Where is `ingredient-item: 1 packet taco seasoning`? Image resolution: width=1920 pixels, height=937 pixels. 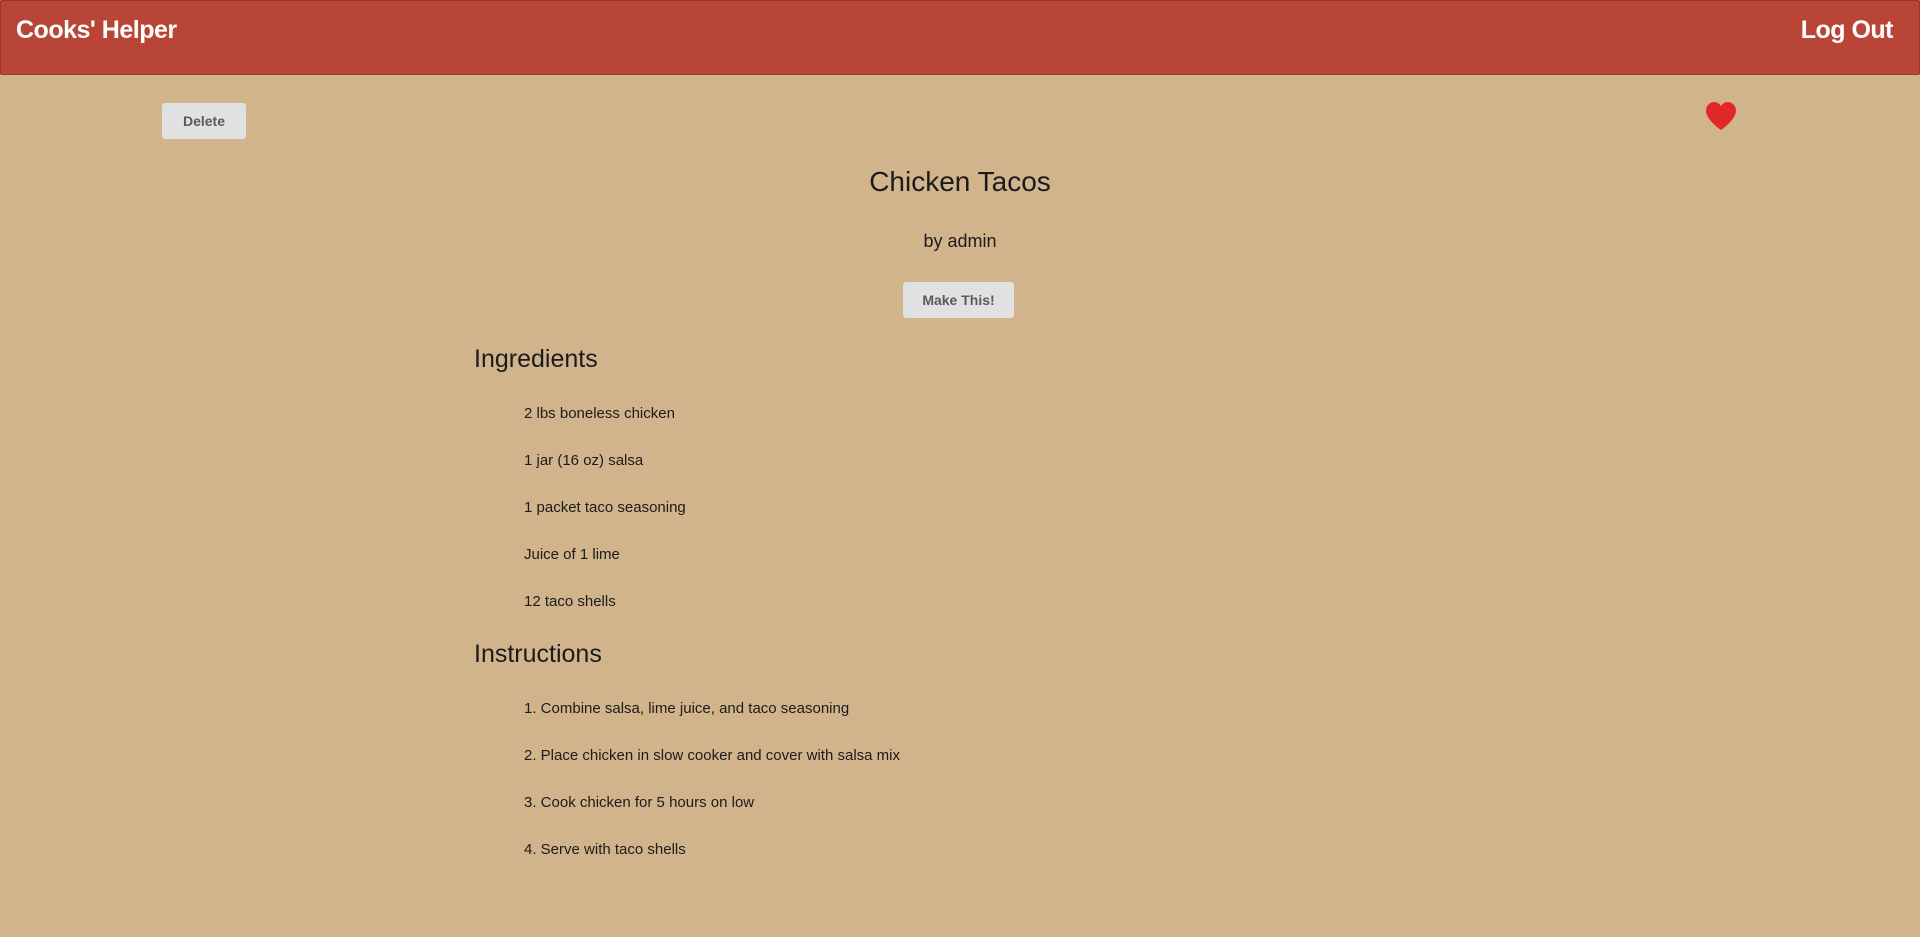
ingredient-item: 1 packet taco seasoning is located at coordinates (605, 507).